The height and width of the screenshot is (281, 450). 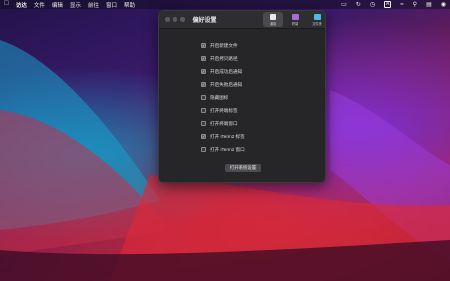 What do you see at coordinates (226, 84) in the screenshot?
I see `option-label: 开启失败后通知` at bounding box center [226, 84].